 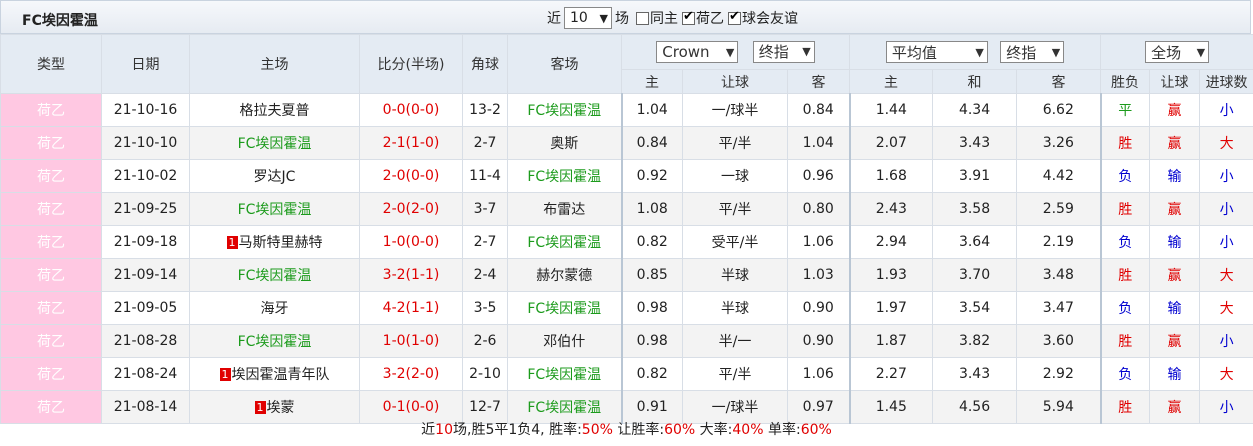 I want to click on bookie-mode-select: 终指 ▼, so click(x=783, y=51).